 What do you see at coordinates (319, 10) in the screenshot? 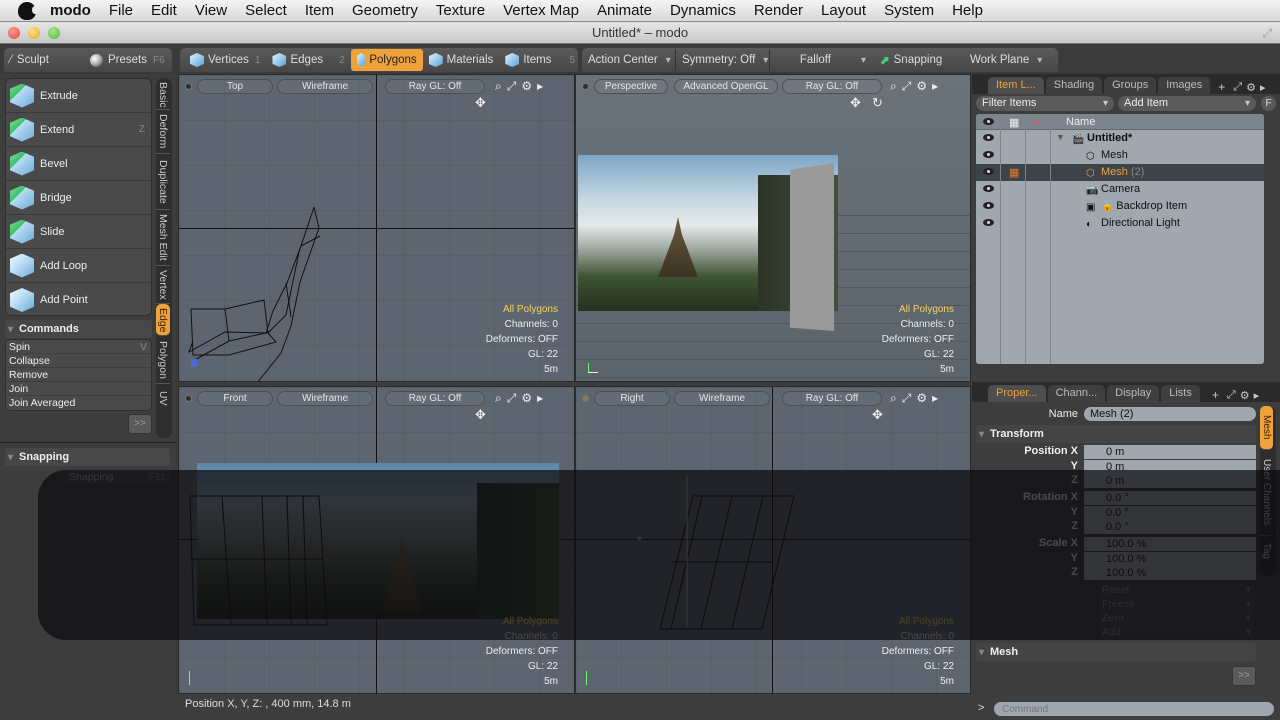
I see `menu-item: Item` at bounding box center [319, 10].